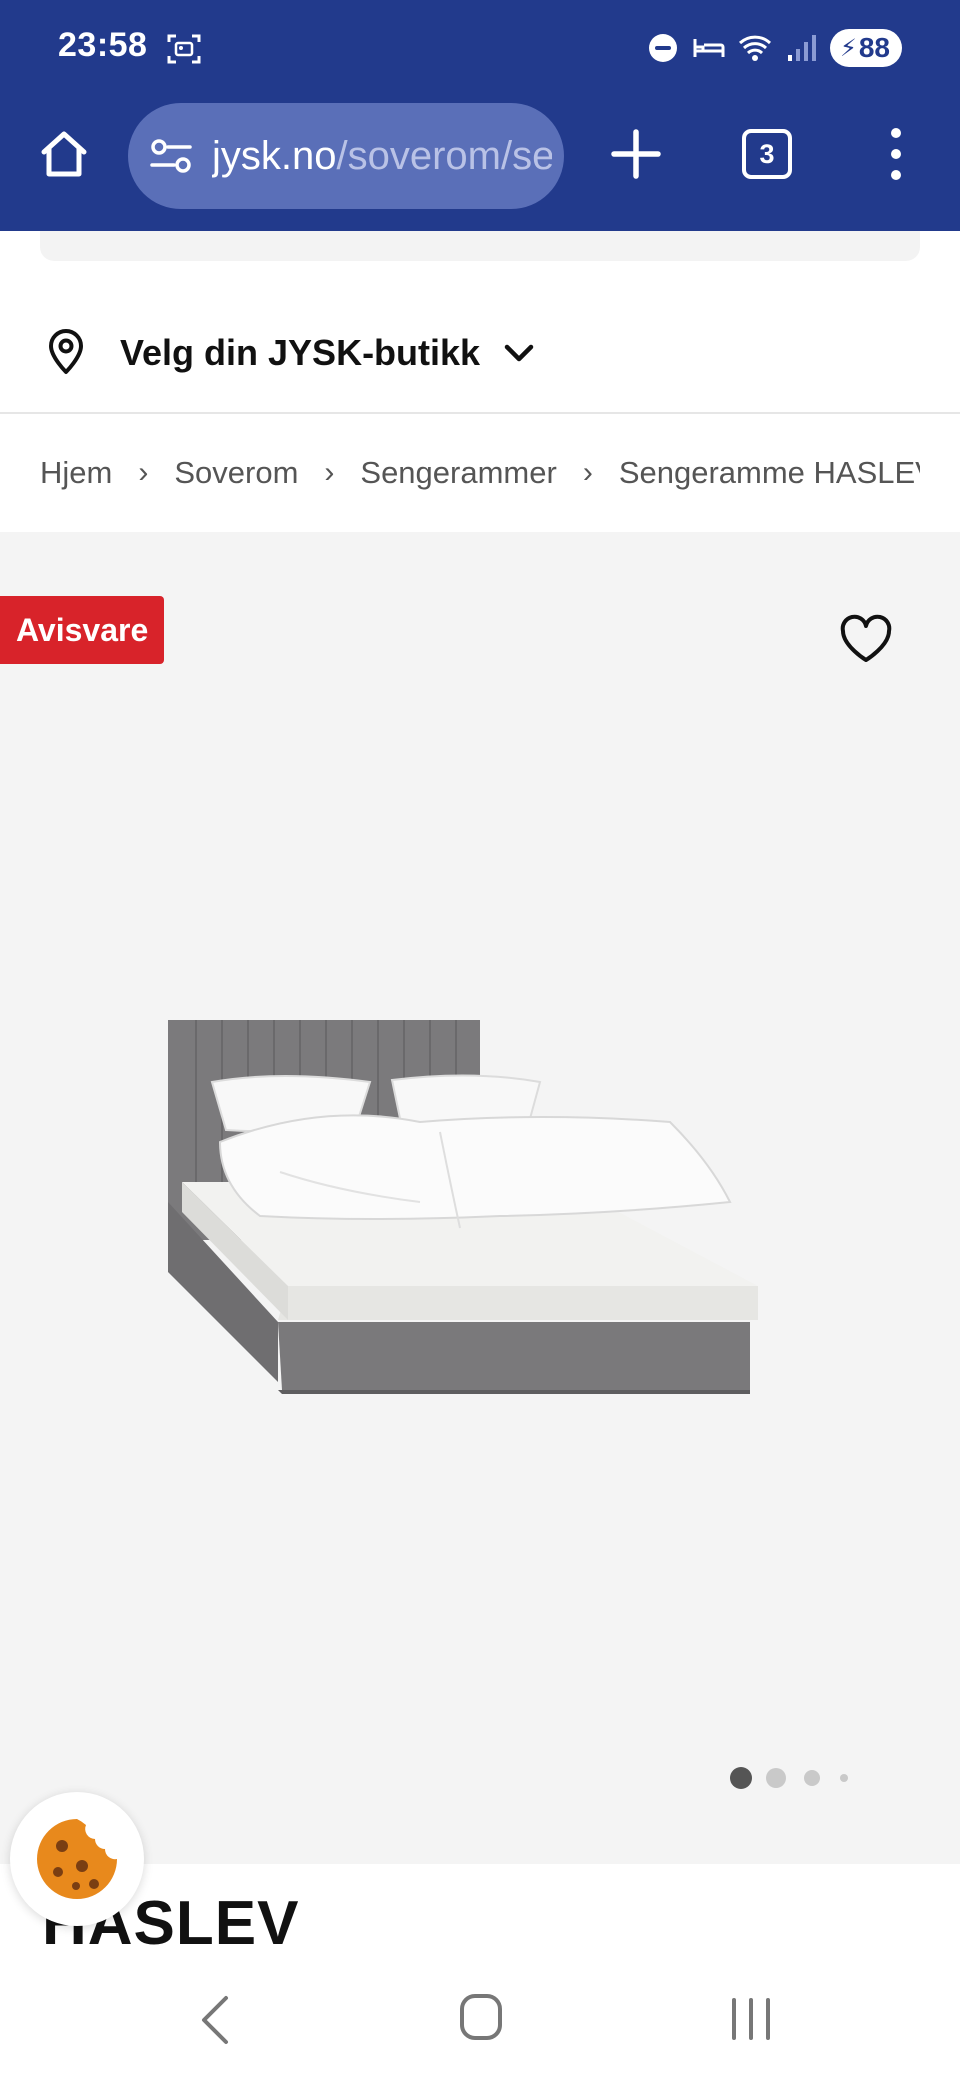 The width and height of the screenshot is (960, 2080). Describe the element at coordinates (755, 48) in the screenshot. I see `wifi-icon` at that location.